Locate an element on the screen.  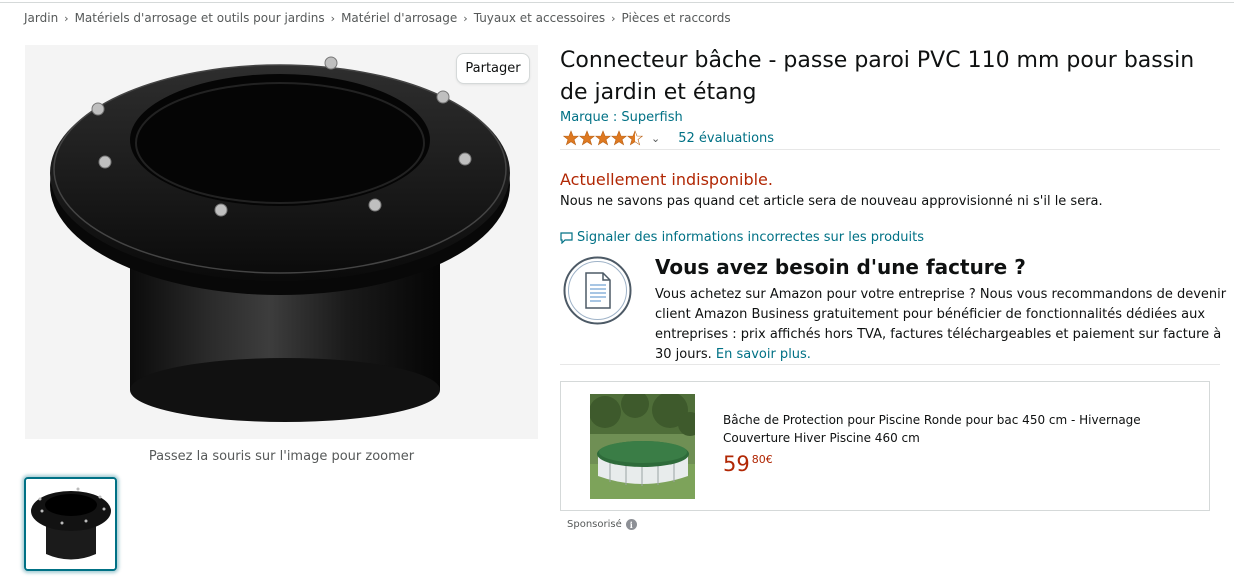
star-icon is located at coordinates (603, 138).